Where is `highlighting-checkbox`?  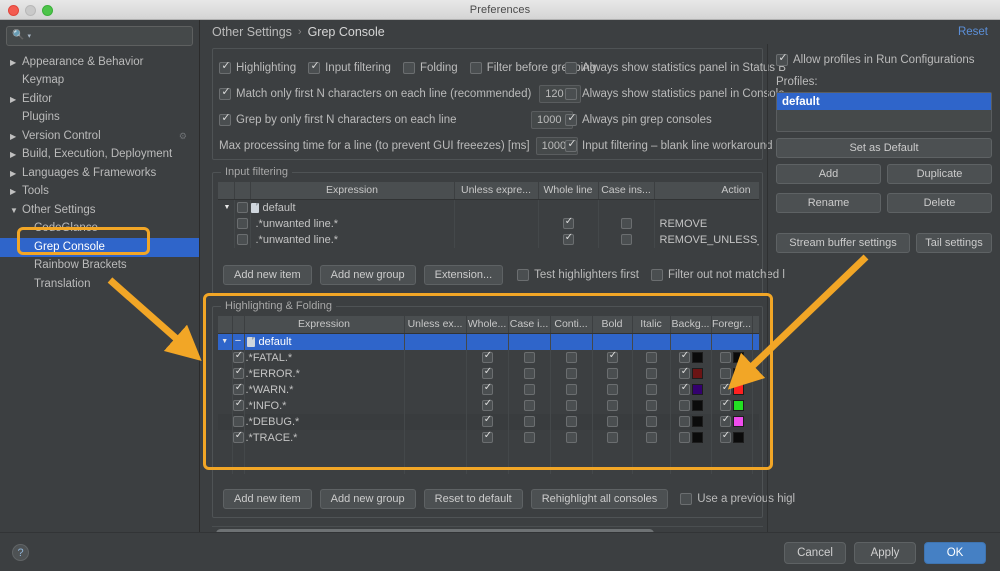 highlighting-checkbox is located at coordinates (225, 67).